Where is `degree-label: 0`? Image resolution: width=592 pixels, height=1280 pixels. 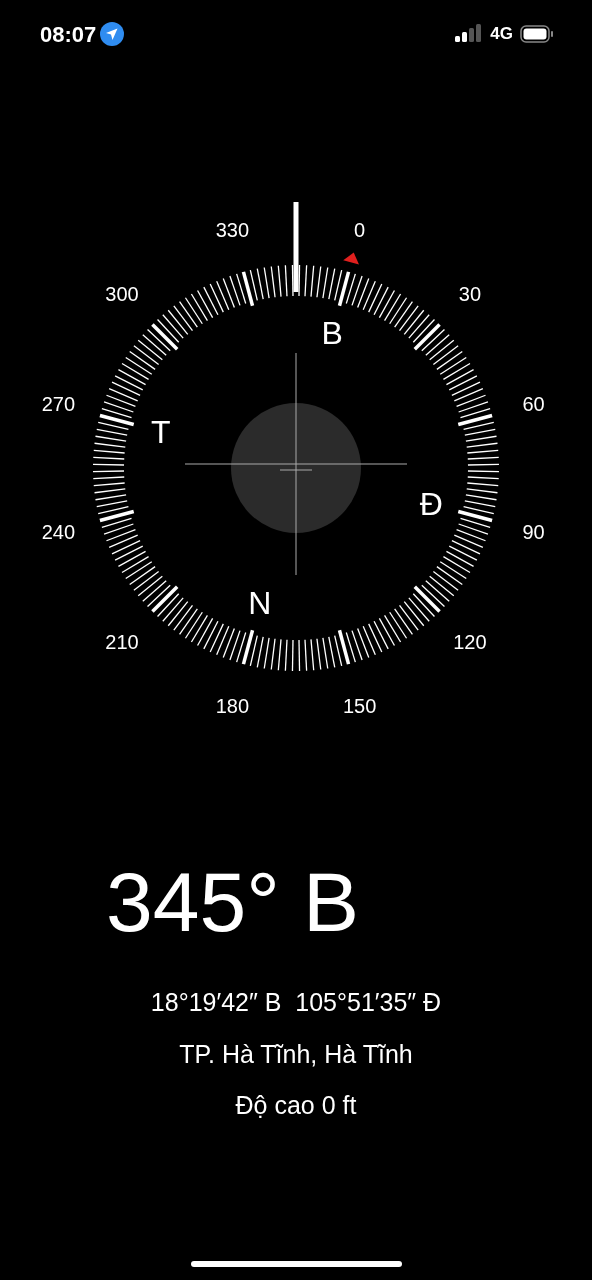
degree-label: 0 is located at coordinates (360, 230).